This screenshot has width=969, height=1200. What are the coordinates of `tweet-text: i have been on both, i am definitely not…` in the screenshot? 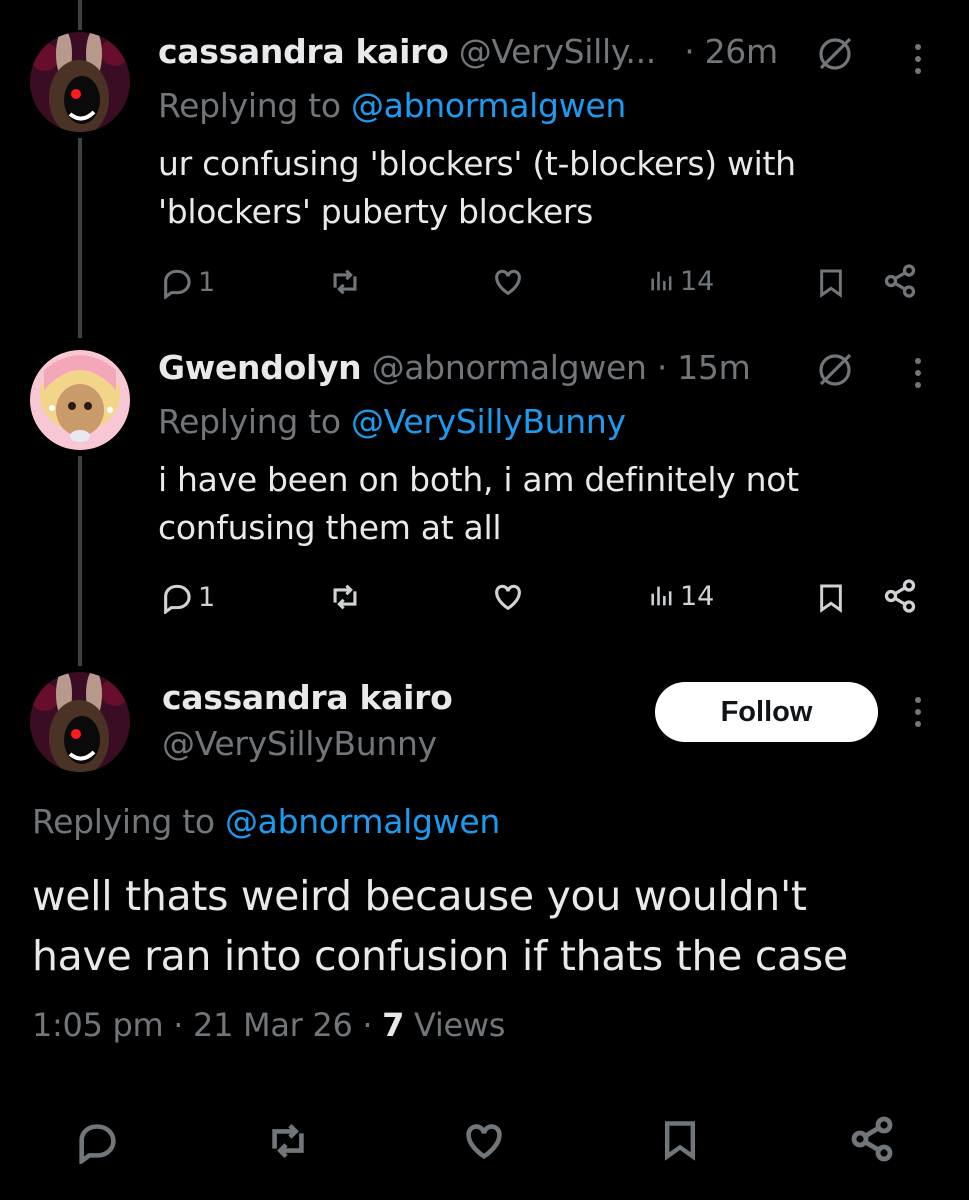 It's located at (478, 503).